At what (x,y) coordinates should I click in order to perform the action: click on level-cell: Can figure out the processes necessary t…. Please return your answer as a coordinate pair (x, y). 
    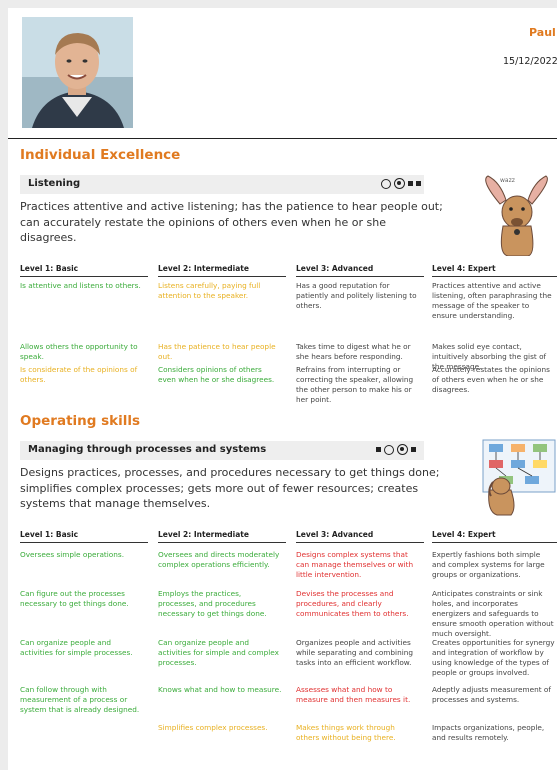
    Looking at the image, I should click on (74, 598).